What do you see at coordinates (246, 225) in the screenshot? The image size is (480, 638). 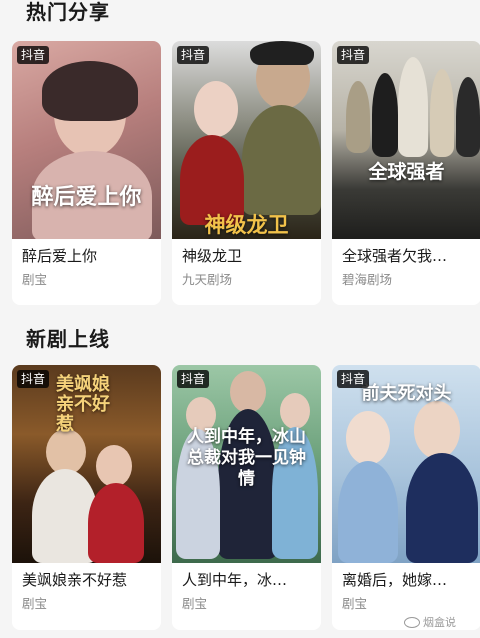 I see `poster-title: 神级龙卫` at bounding box center [246, 225].